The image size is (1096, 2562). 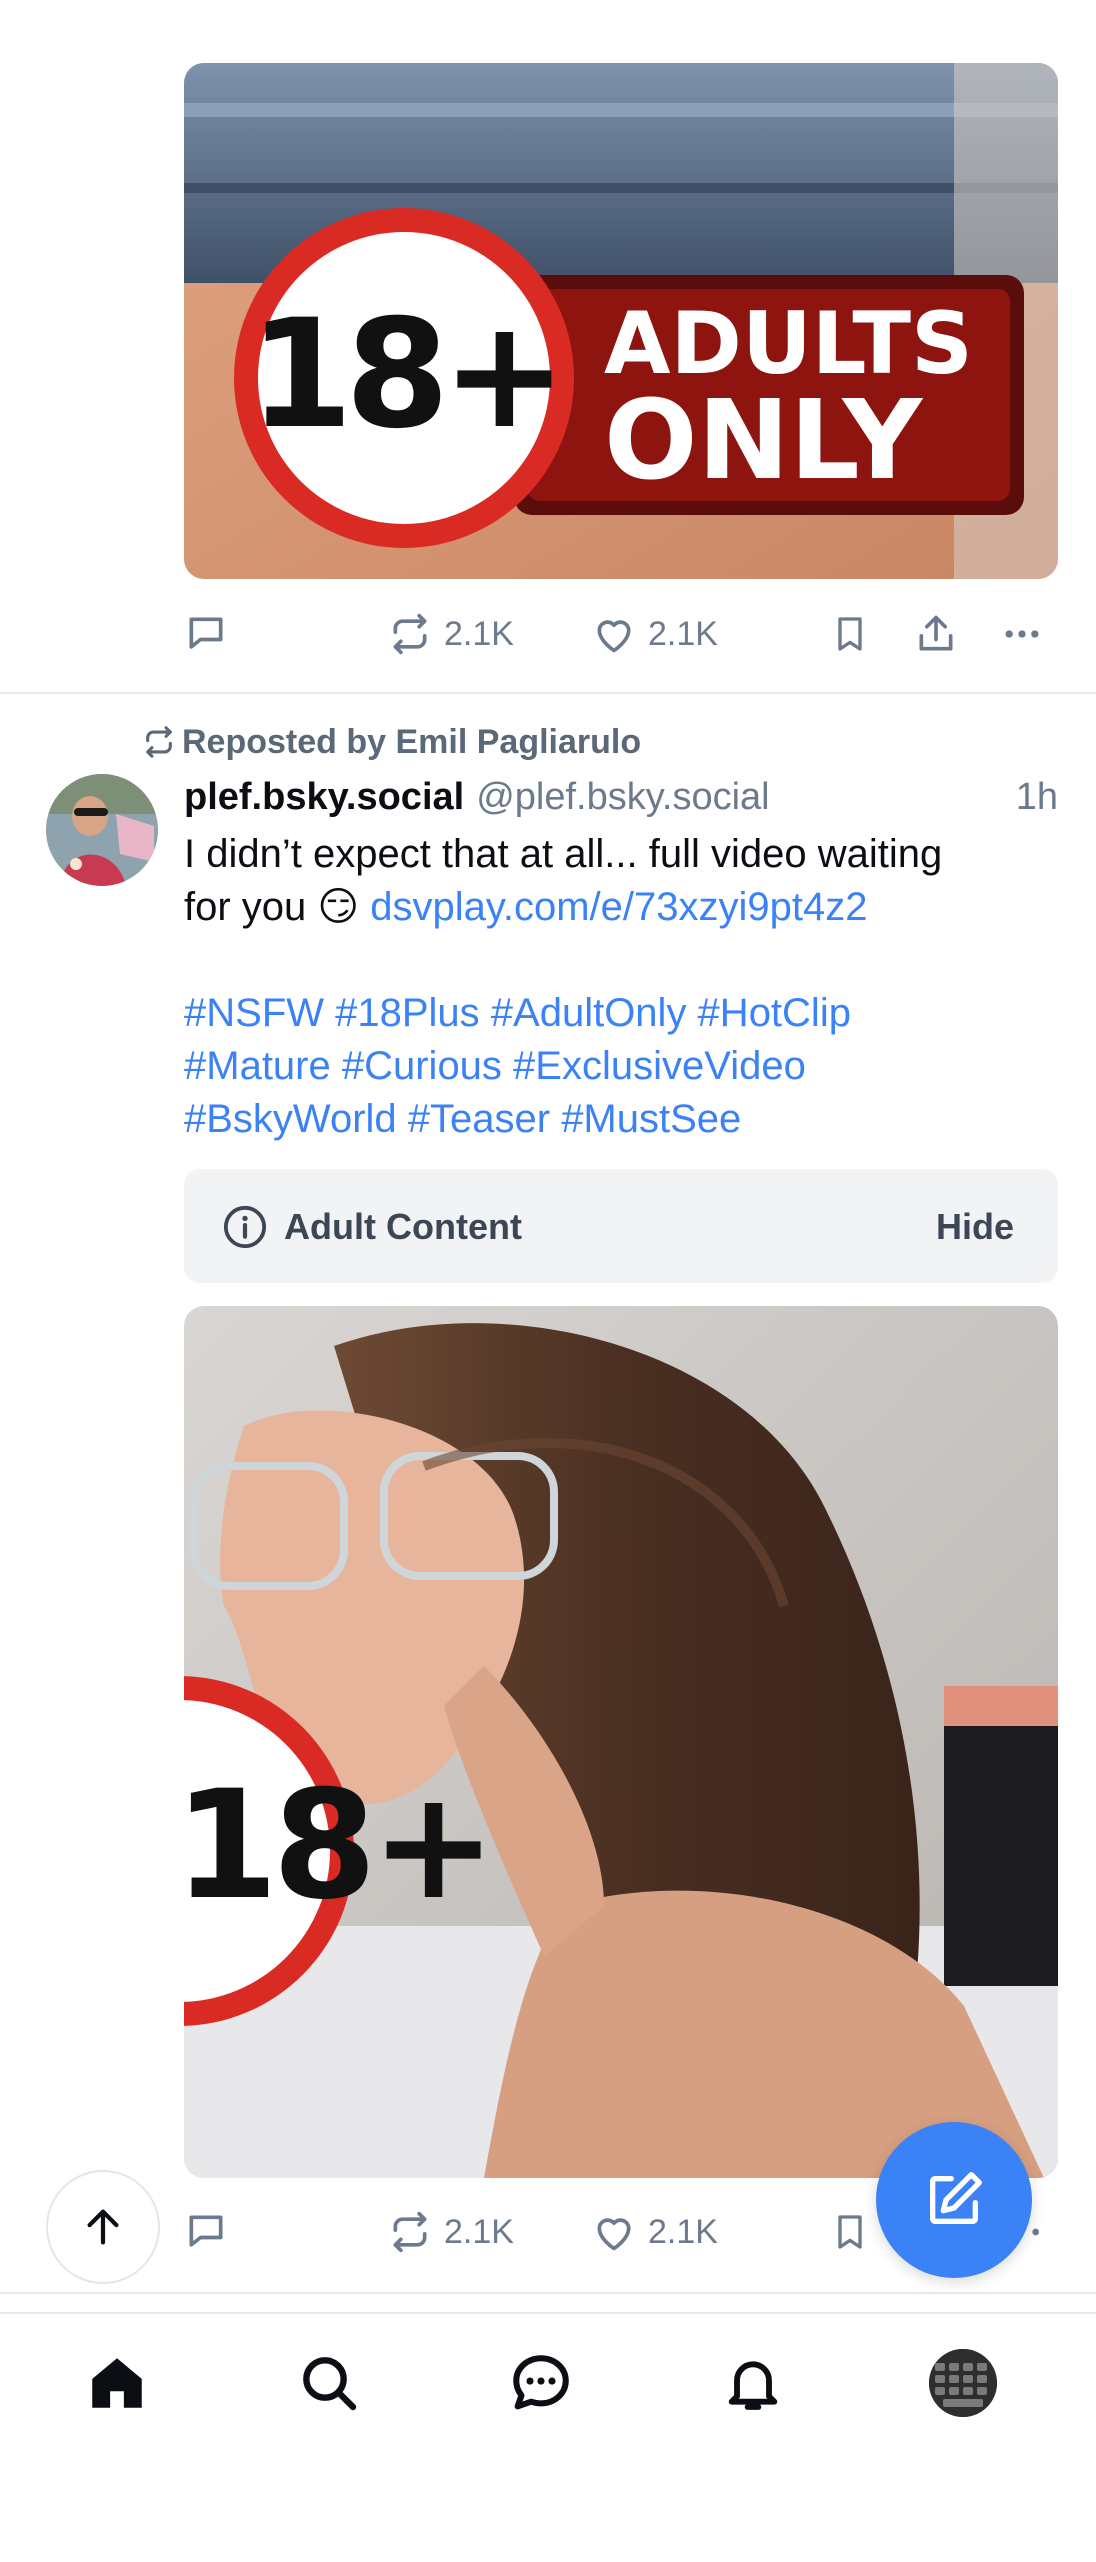 I want to click on repost-banner-text: Reposted by Emil Pagliarulo, so click(x=412, y=741).